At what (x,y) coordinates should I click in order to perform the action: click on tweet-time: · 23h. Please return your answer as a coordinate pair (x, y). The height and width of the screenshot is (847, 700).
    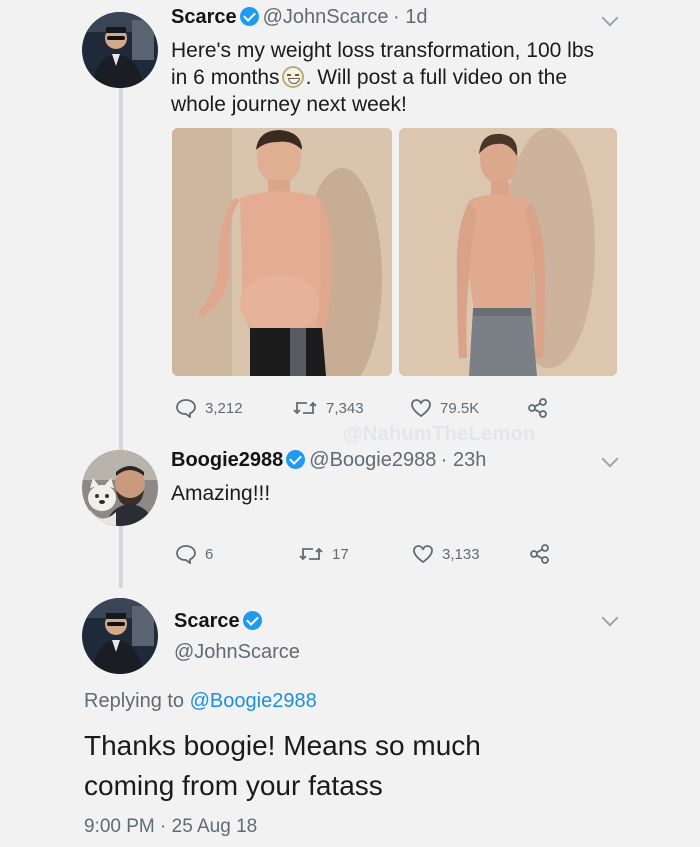
    Looking at the image, I should click on (464, 460).